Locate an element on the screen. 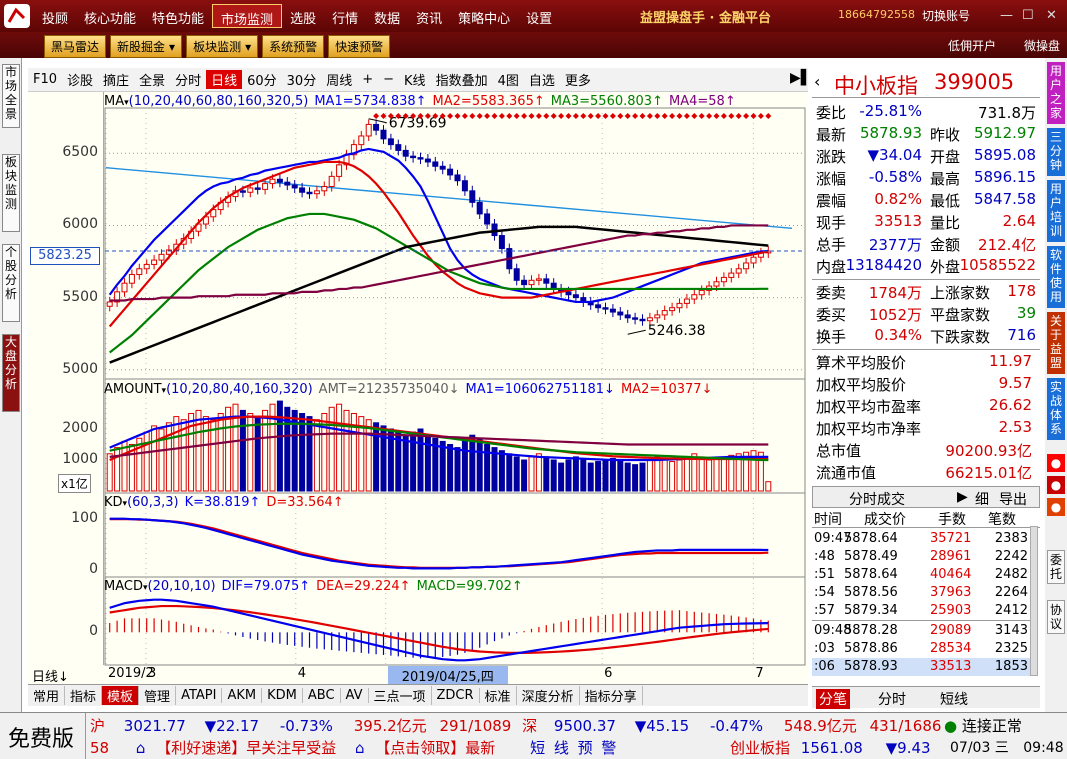  detail-button: 细 is located at coordinates (982, 499).